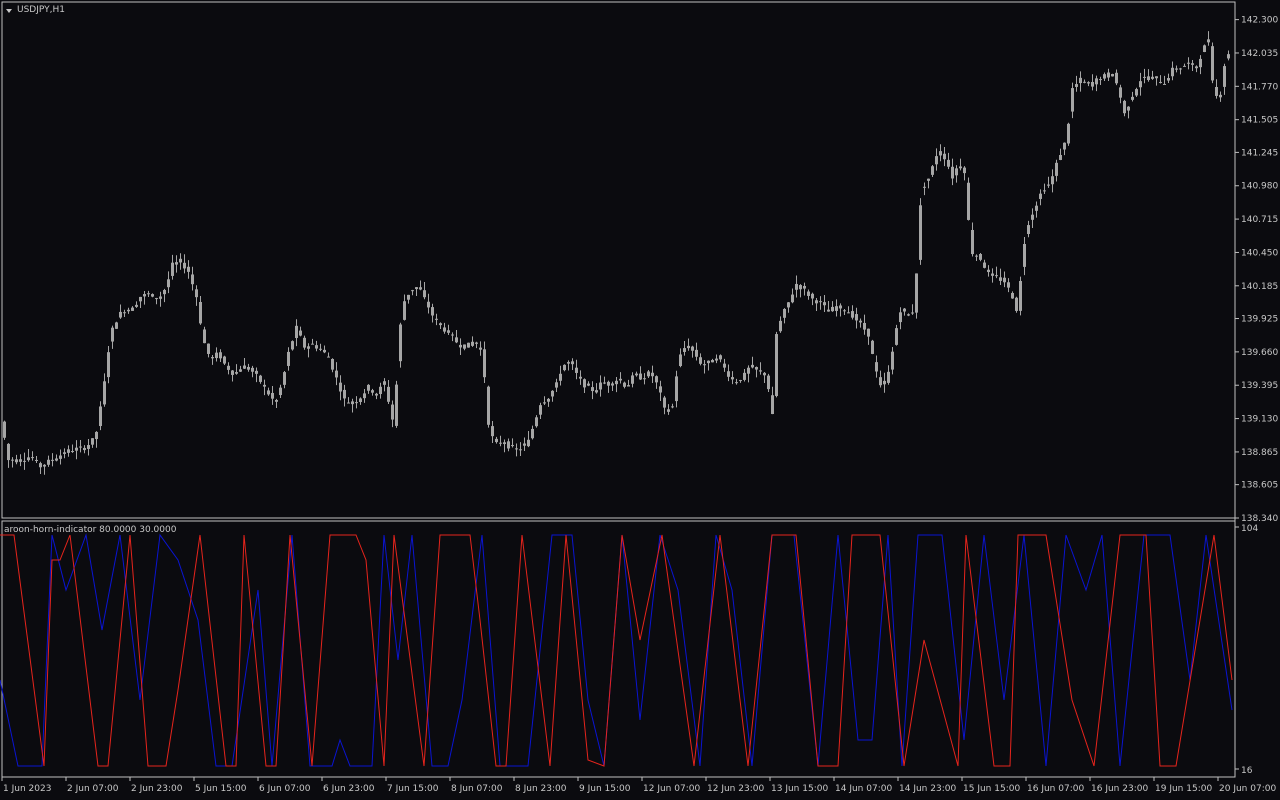  What do you see at coordinates (1246, 650) in the screenshot?
I see `indicator-axis: 104 16` at bounding box center [1246, 650].